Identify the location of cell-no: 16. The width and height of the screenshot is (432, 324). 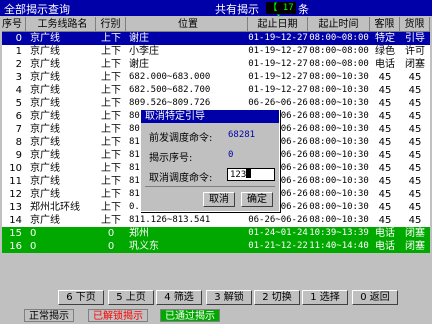
(15, 246).